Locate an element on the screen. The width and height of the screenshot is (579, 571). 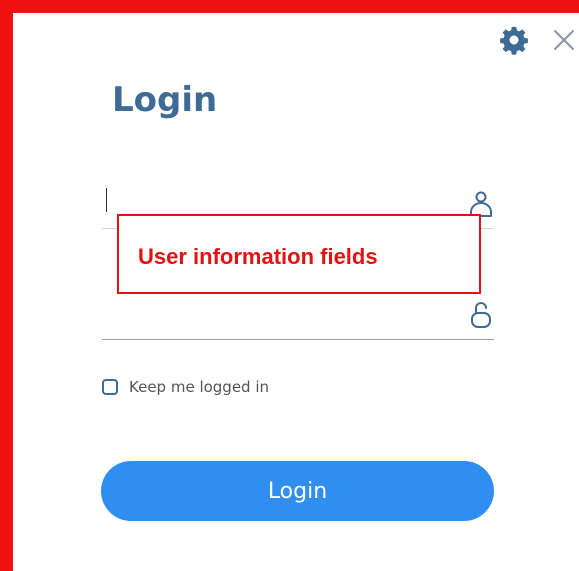
annotation-frame-left is located at coordinates (6, 285).